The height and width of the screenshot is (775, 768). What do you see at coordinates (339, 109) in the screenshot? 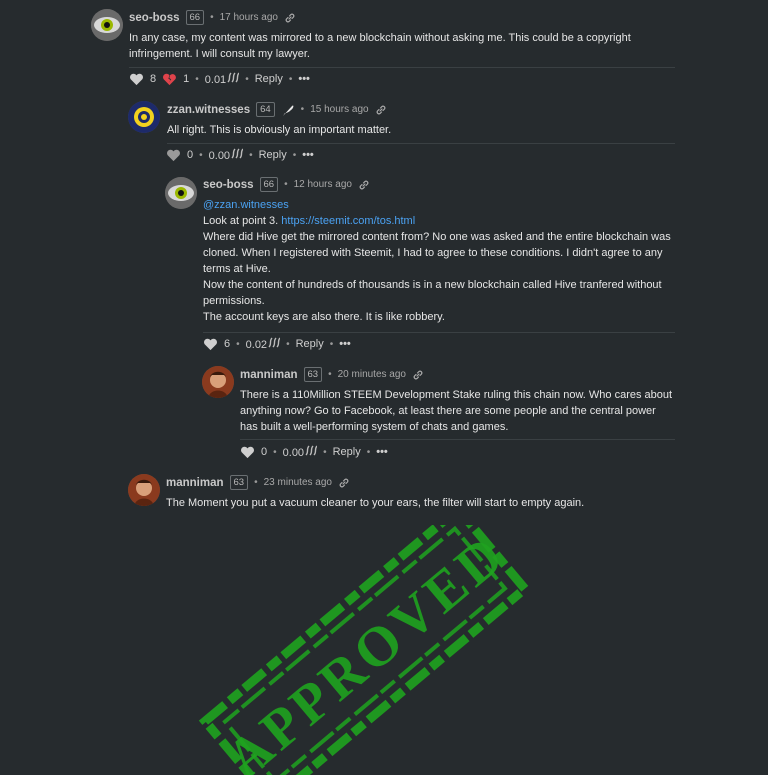
I see `timestamp: 15 hours ago` at bounding box center [339, 109].